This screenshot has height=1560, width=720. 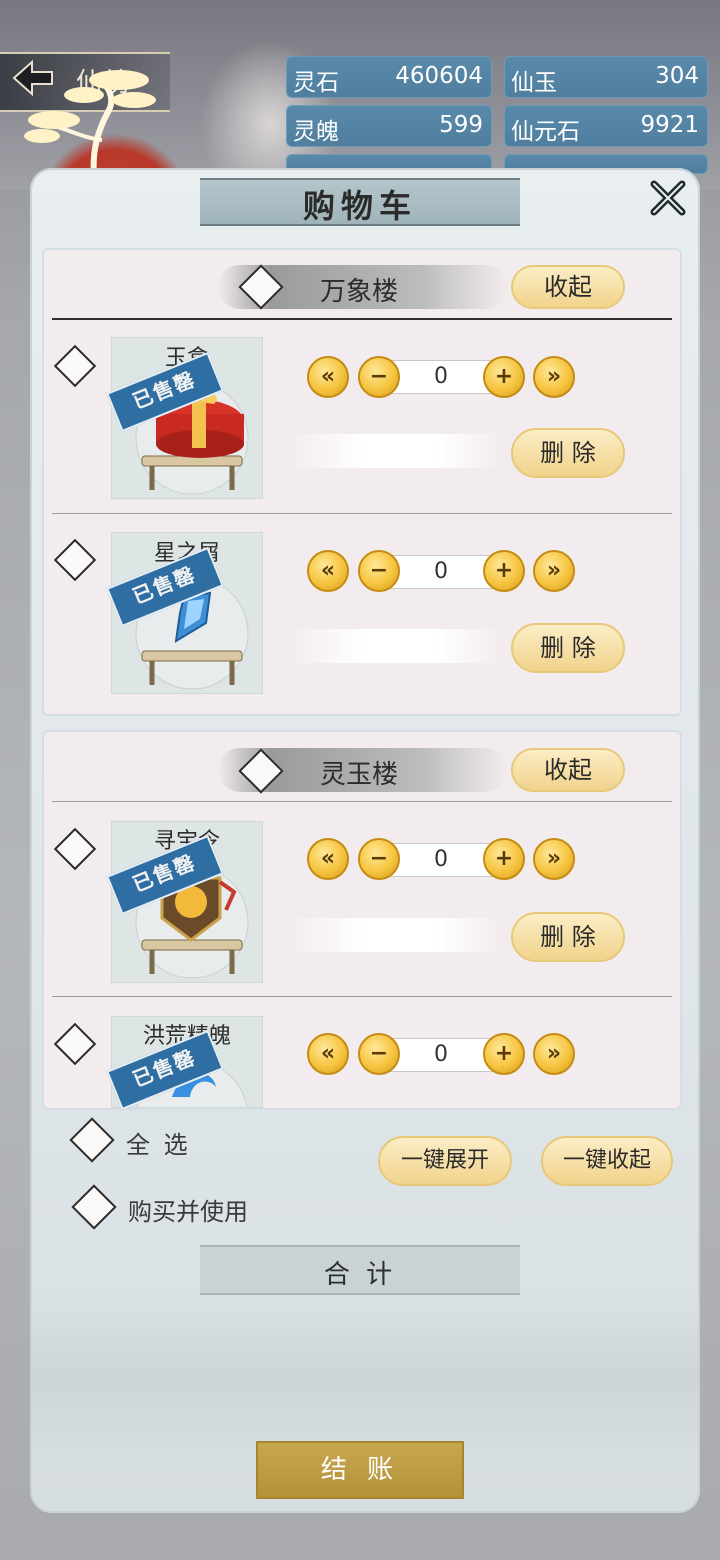 What do you see at coordinates (545, 132) in the screenshot?
I see `resource-name: 仙元石` at bounding box center [545, 132].